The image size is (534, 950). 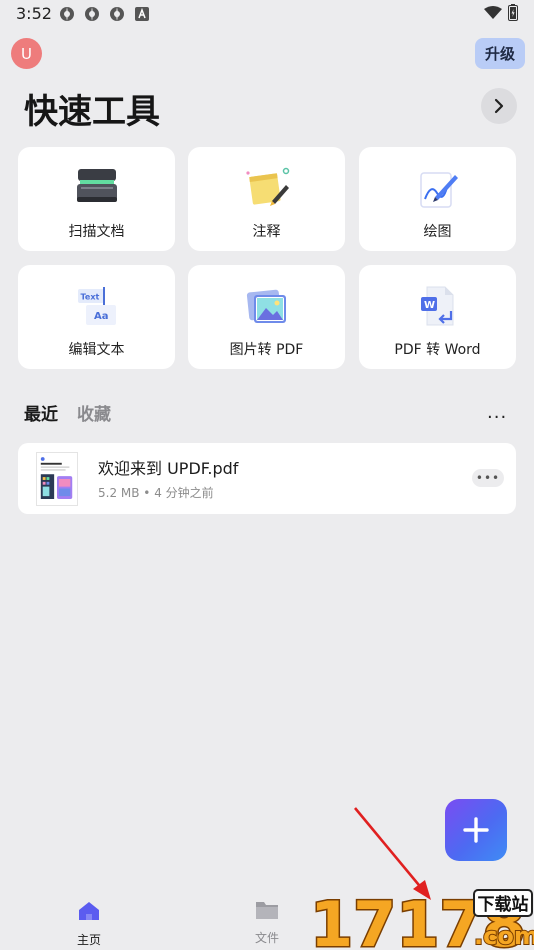 What do you see at coordinates (88, 940) in the screenshot?
I see `nav-home-label: 主页` at bounding box center [88, 940].